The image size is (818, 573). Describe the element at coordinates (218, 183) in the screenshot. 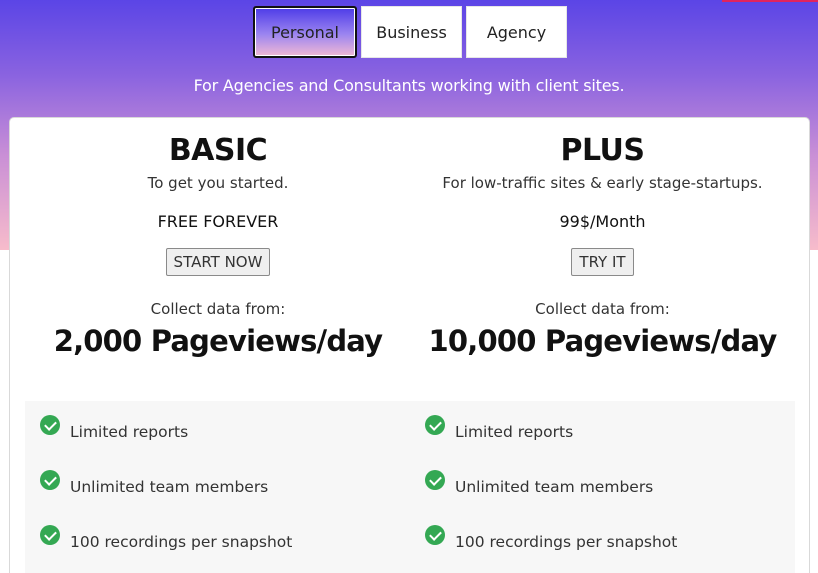

I see `plan-description: To get you started.` at that location.